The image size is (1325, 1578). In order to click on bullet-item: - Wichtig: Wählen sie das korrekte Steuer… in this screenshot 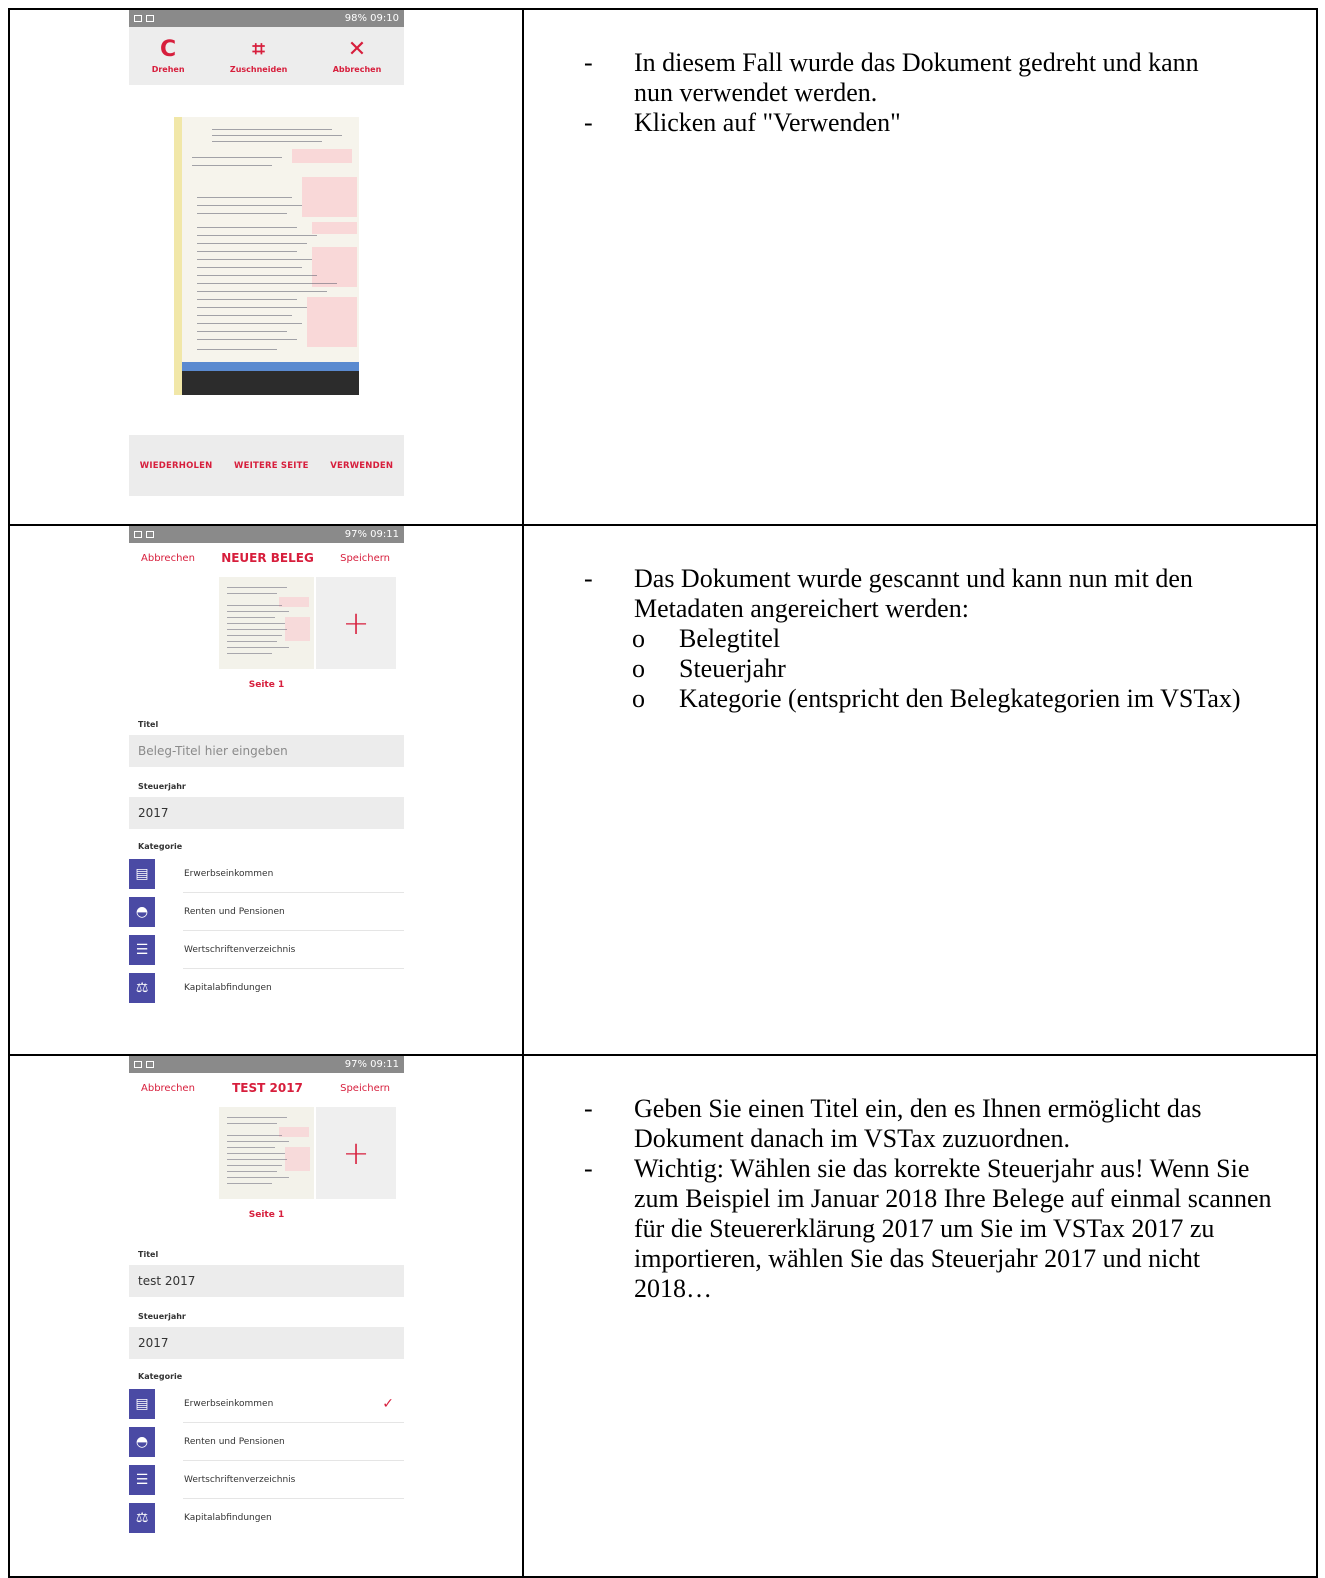, I will do `click(928, 1228)`.